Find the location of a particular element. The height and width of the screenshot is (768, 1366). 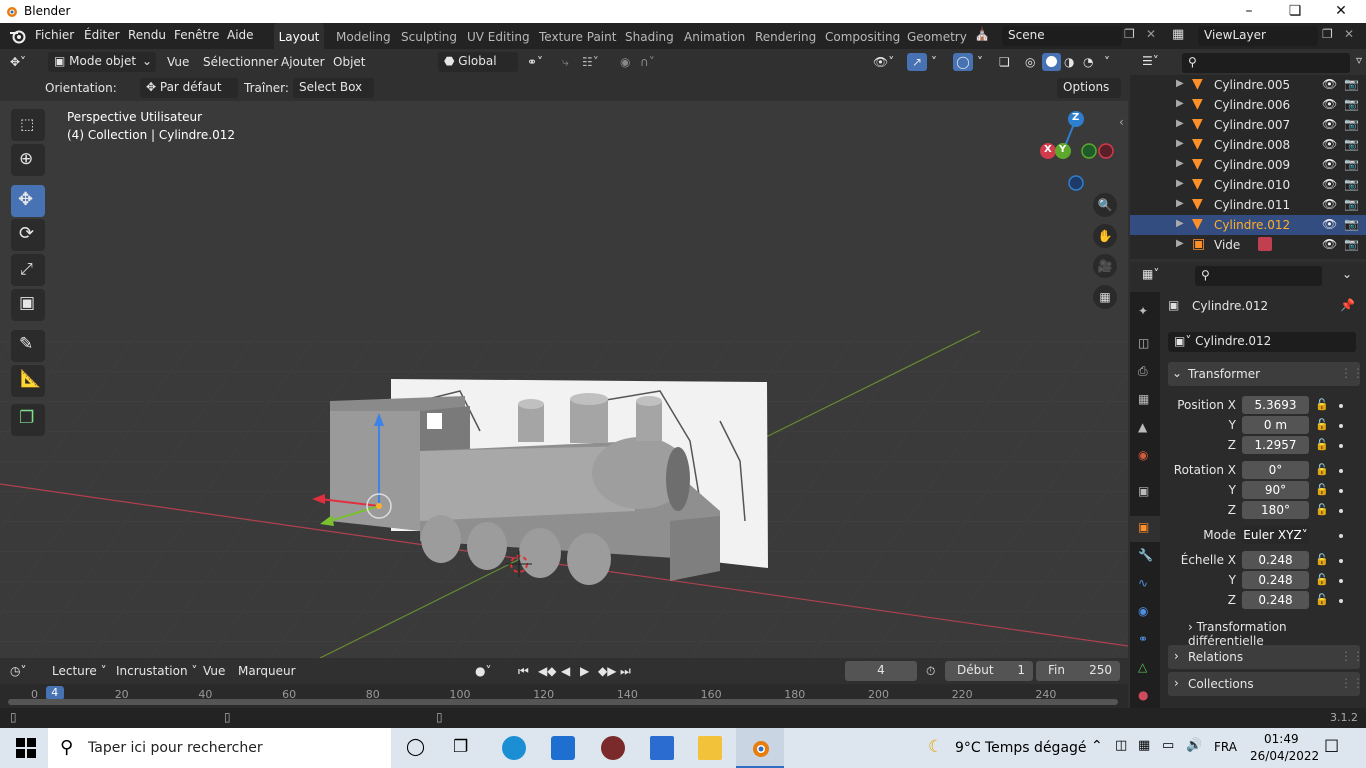

gizmo-dropdown-icon: ˅ is located at coordinates (934, 62).